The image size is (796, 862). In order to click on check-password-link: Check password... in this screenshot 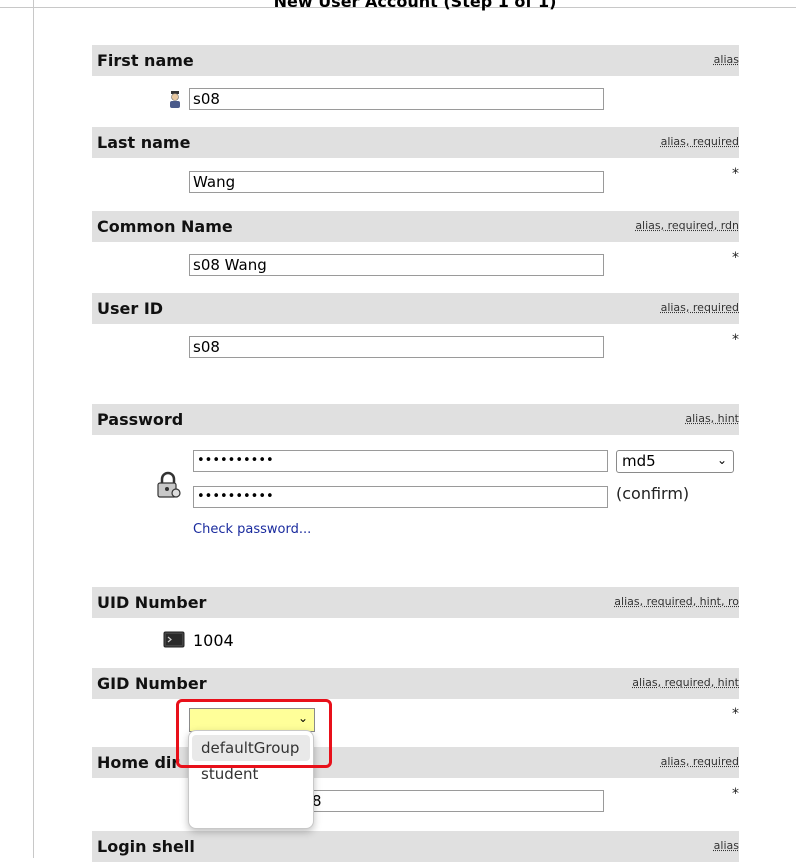, I will do `click(252, 529)`.